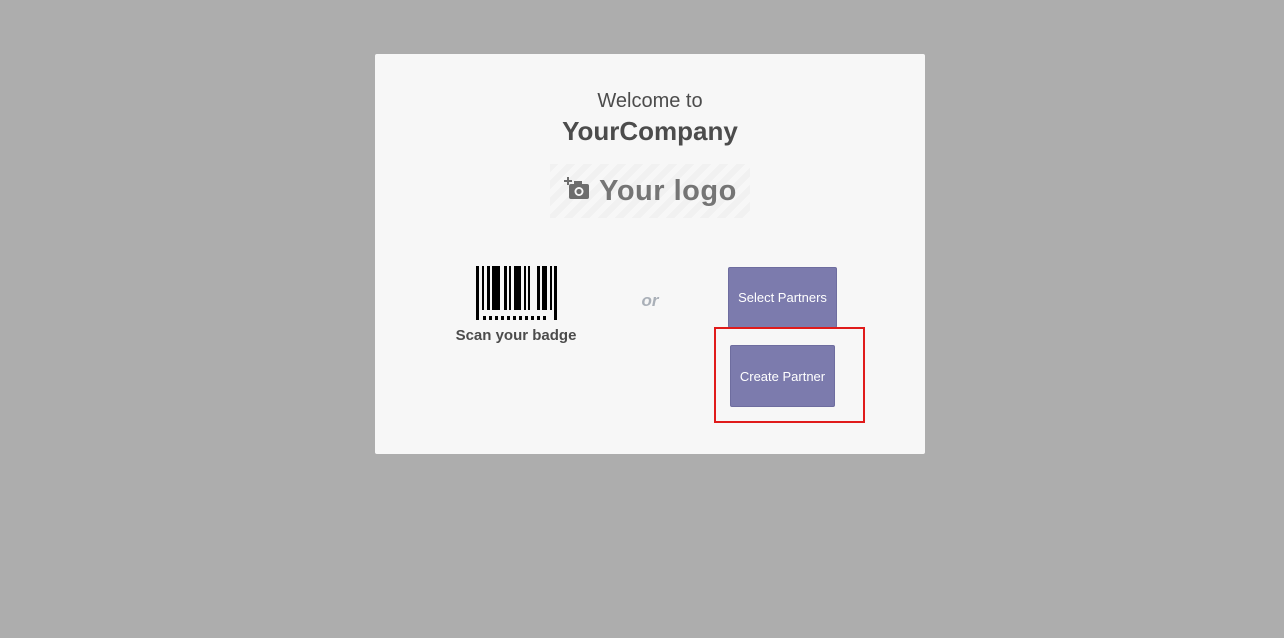  I want to click on camera-add-icon, so click(577, 191).